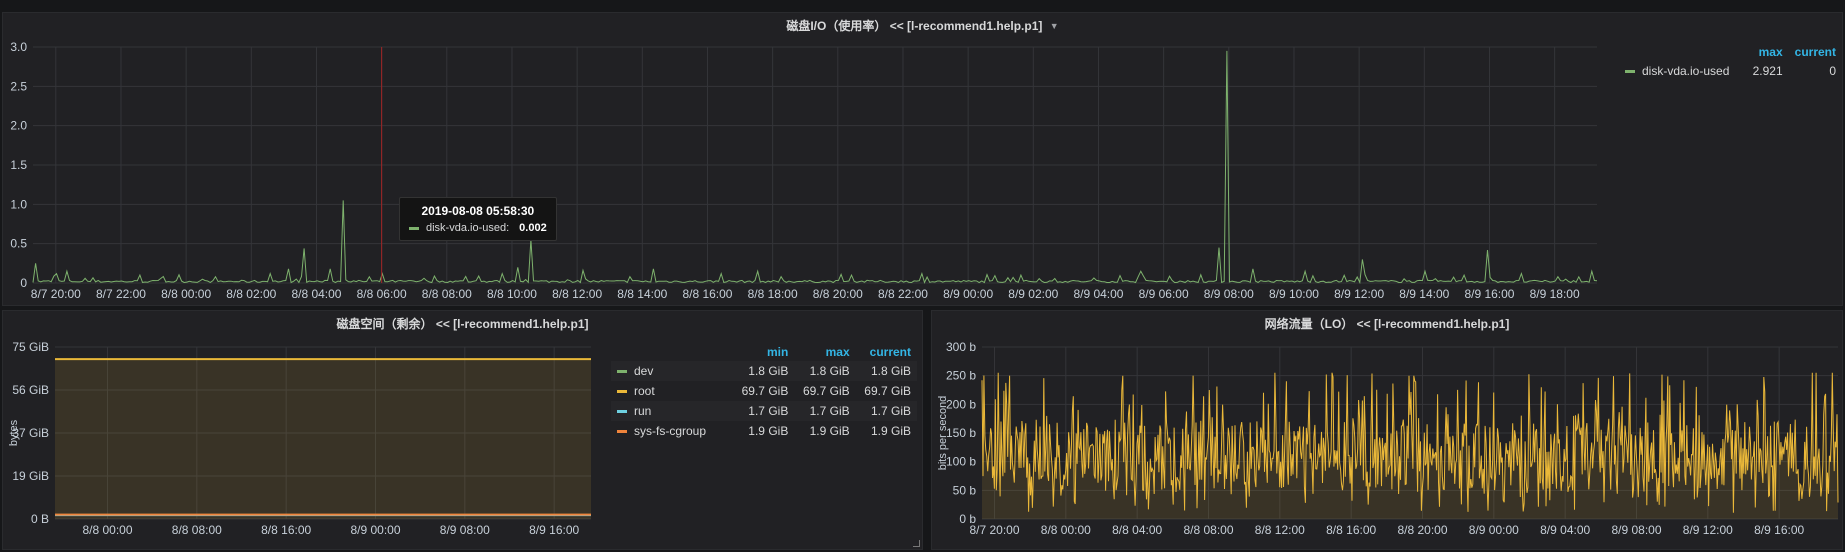 Image resolution: width=1845 pixels, height=552 pixels. I want to click on legend-row: root 69.7 GiB 69.7 GiB 69.7 GiB, so click(764, 391).